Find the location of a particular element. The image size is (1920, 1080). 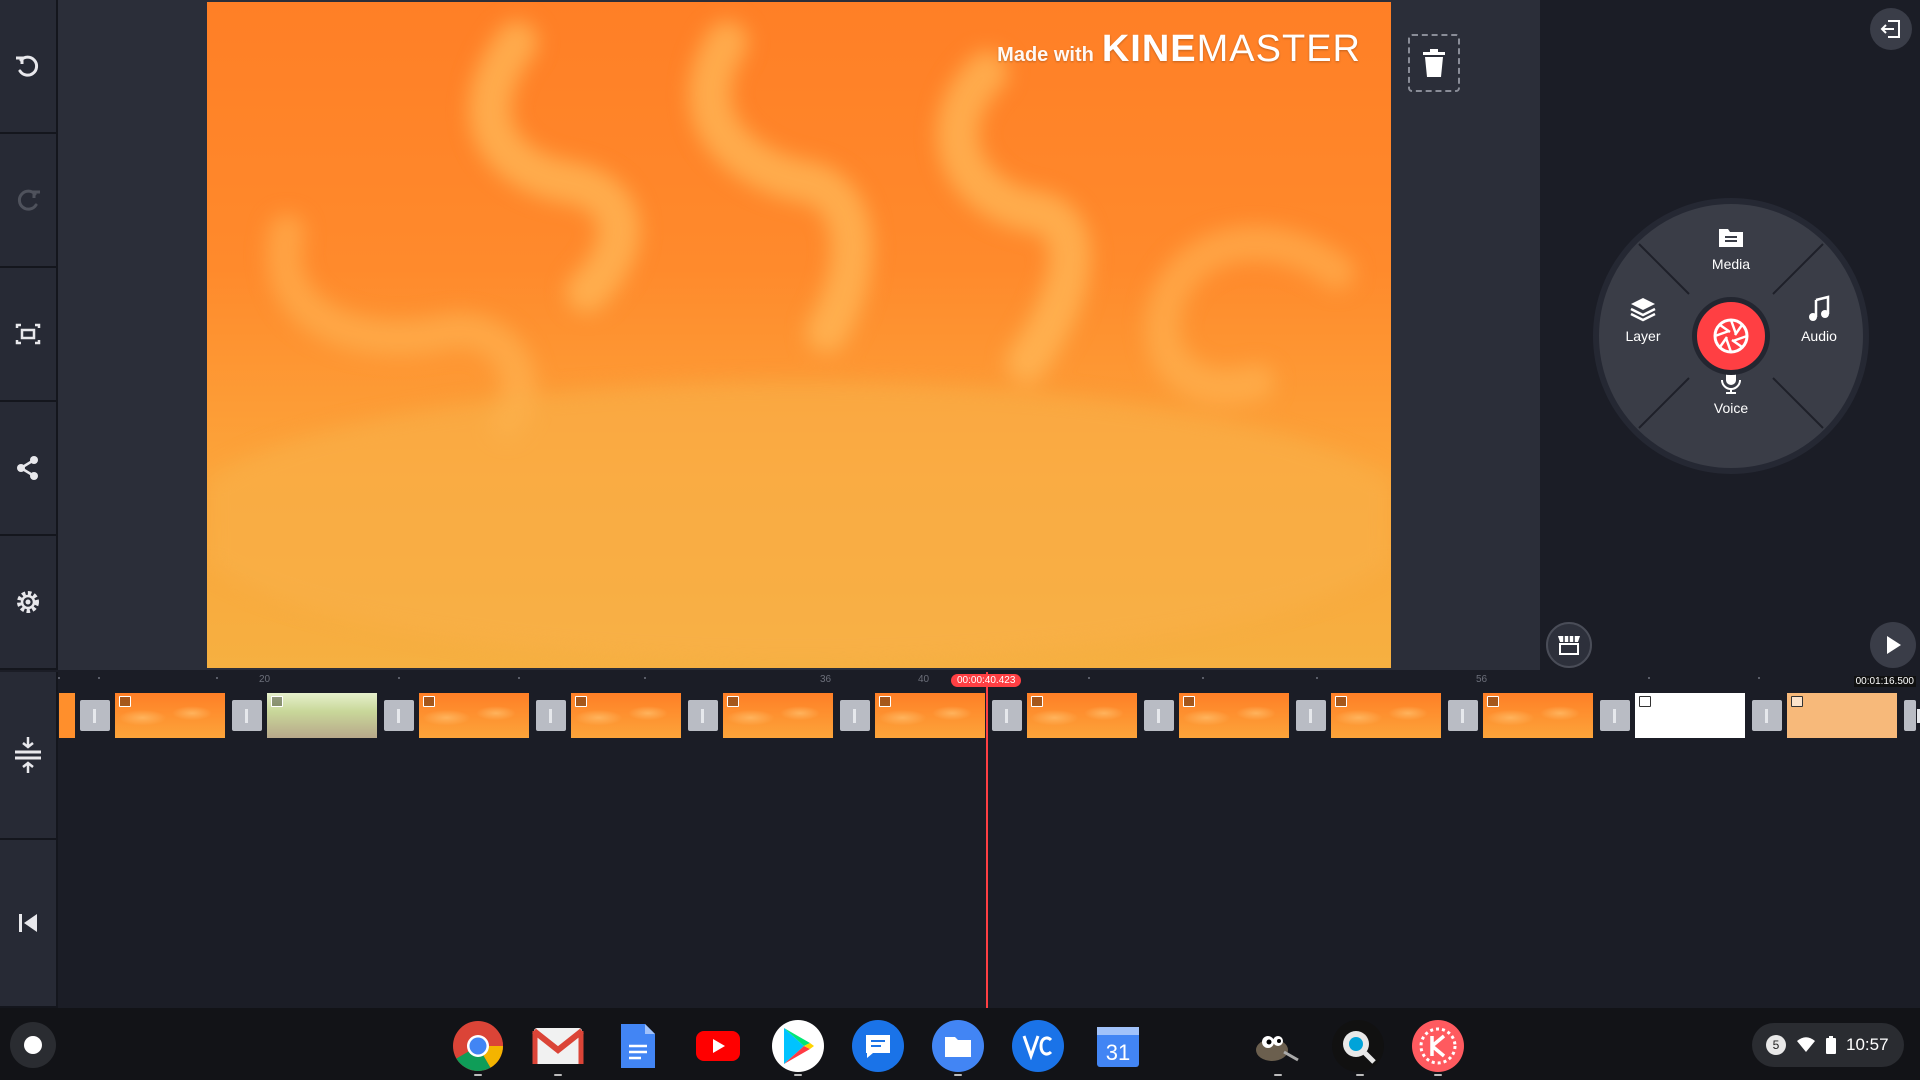

watermark-brand: KINEMASTER is located at coordinates (1231, 49).